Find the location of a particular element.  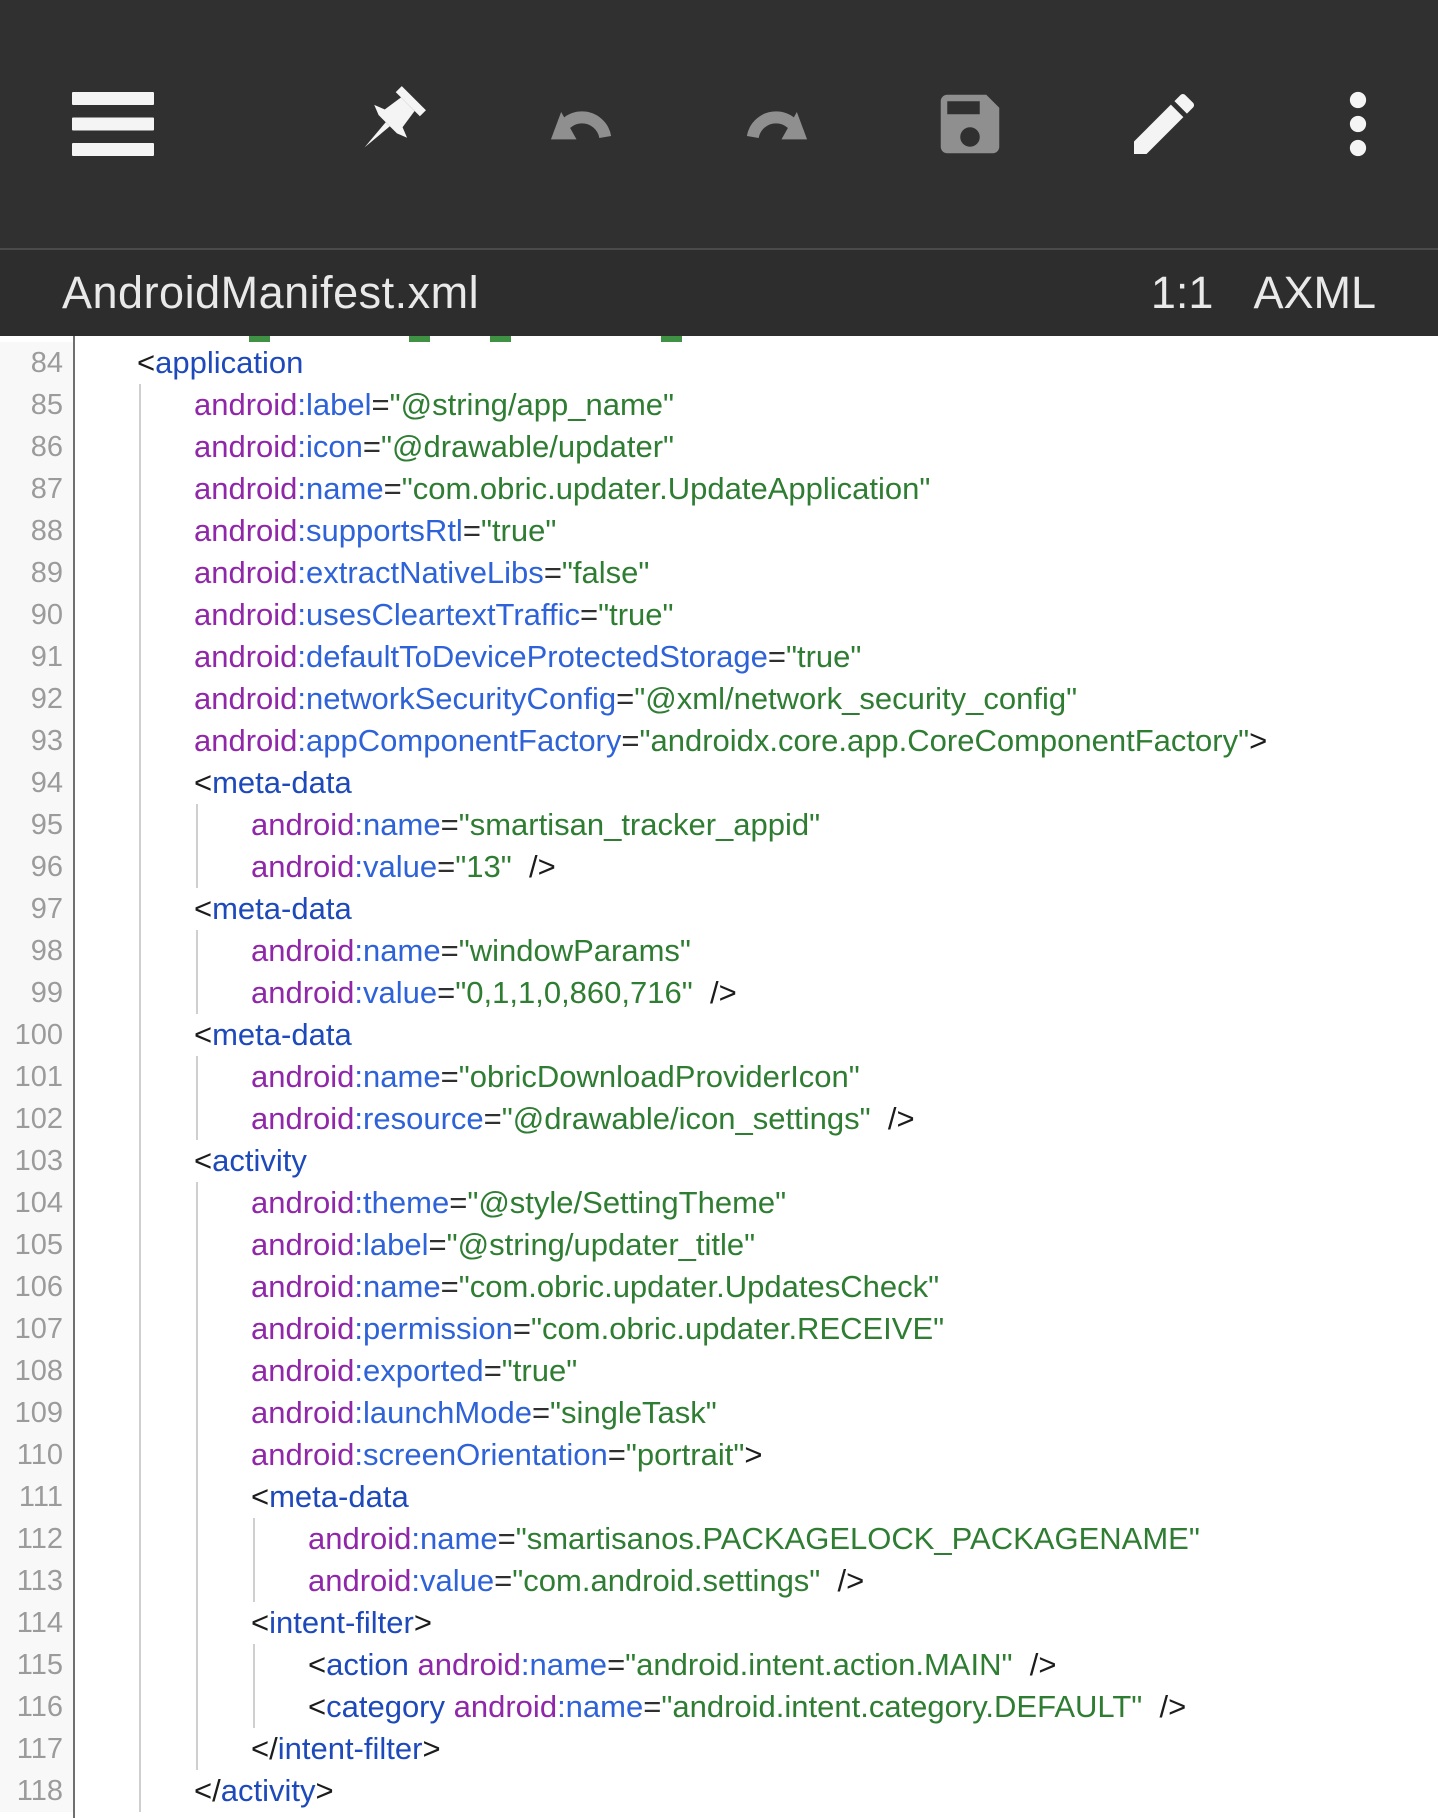

code-text: android:screenOrientation="portrait"> is located at coordinates (507, 1454).